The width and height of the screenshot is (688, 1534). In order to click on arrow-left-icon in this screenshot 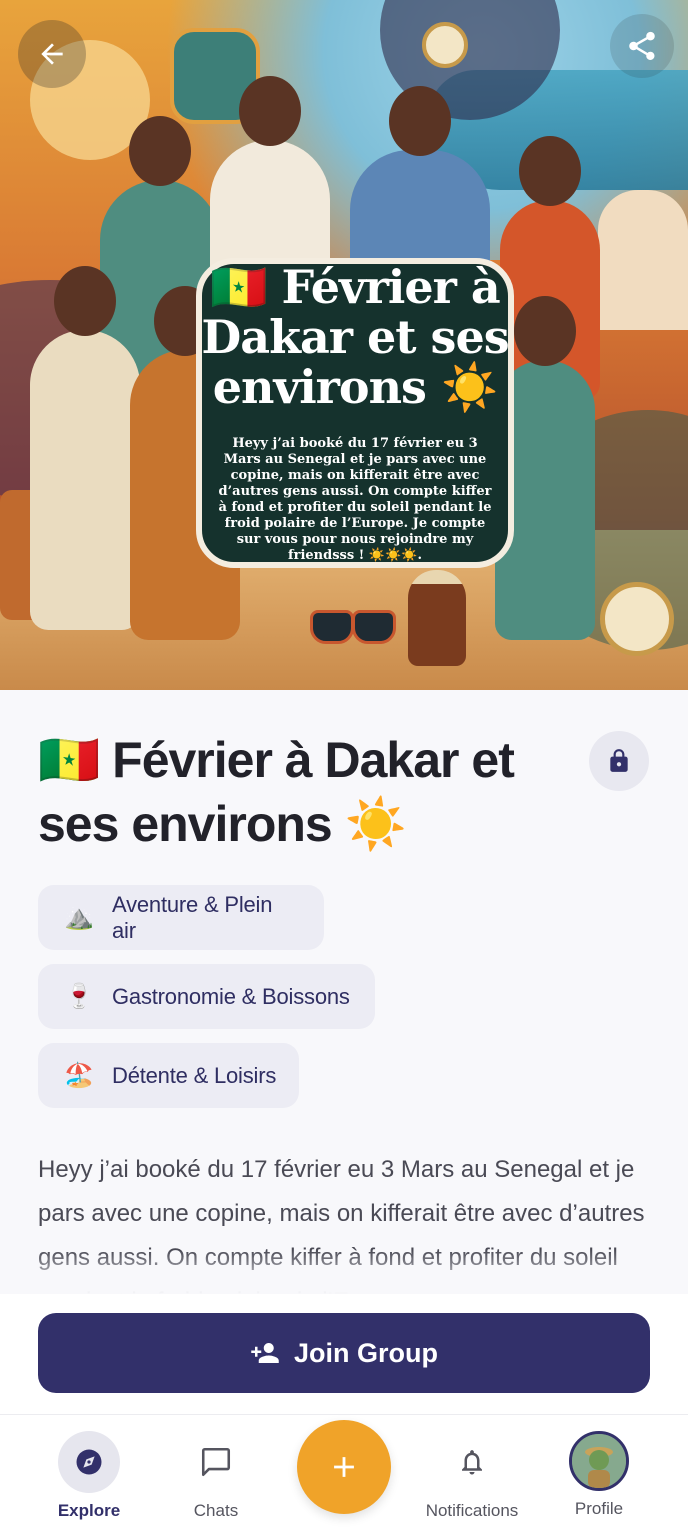, I will do `click(52, 54)`.